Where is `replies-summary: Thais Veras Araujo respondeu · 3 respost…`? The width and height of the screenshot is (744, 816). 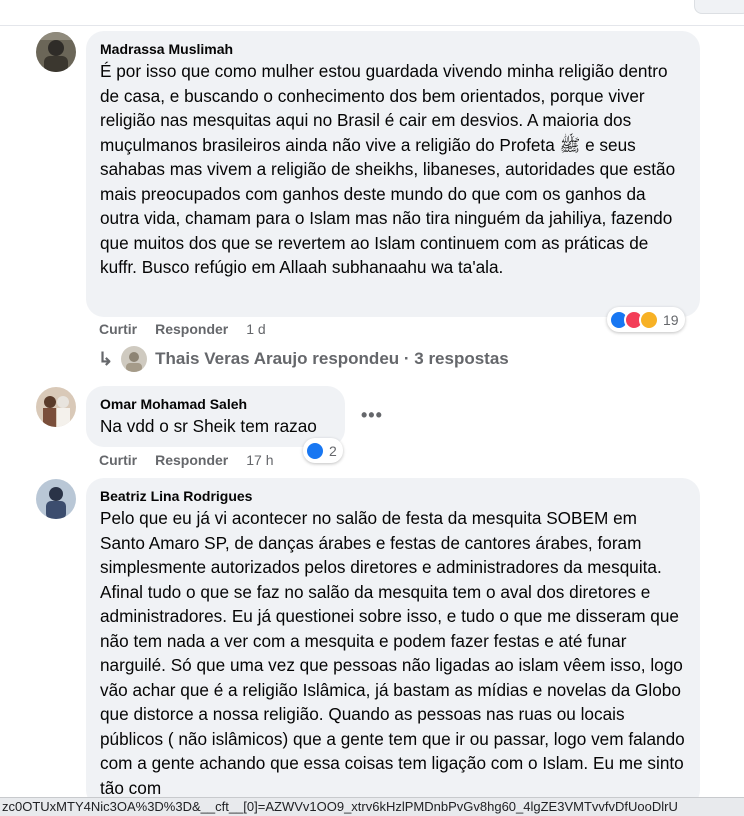 replies-summary: Thais Veras Araujo respondeu · 3 respost… is located at coordinates (332, 358).